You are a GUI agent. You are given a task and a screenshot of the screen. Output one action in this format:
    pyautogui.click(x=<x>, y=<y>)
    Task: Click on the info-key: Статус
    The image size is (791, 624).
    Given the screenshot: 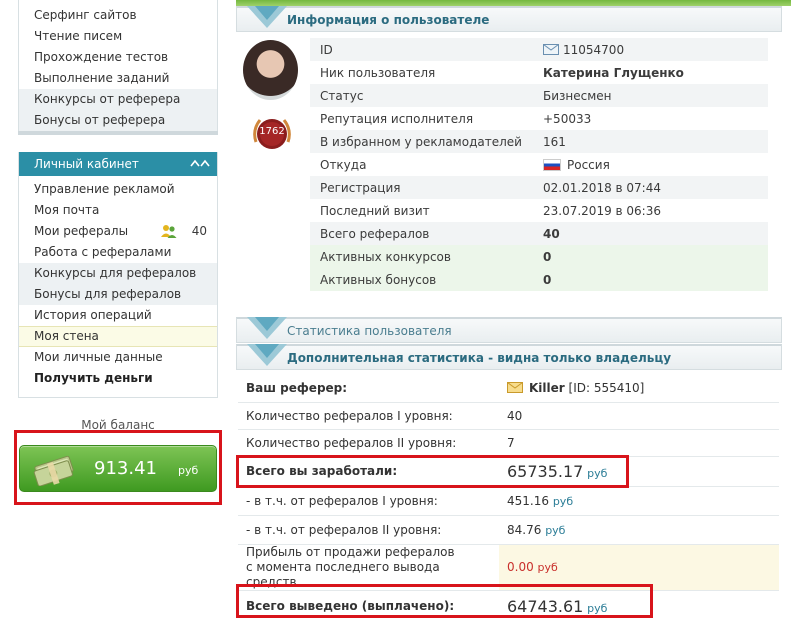 What is the action you would take?
    pyautogui.click(x=426, y=95)
    